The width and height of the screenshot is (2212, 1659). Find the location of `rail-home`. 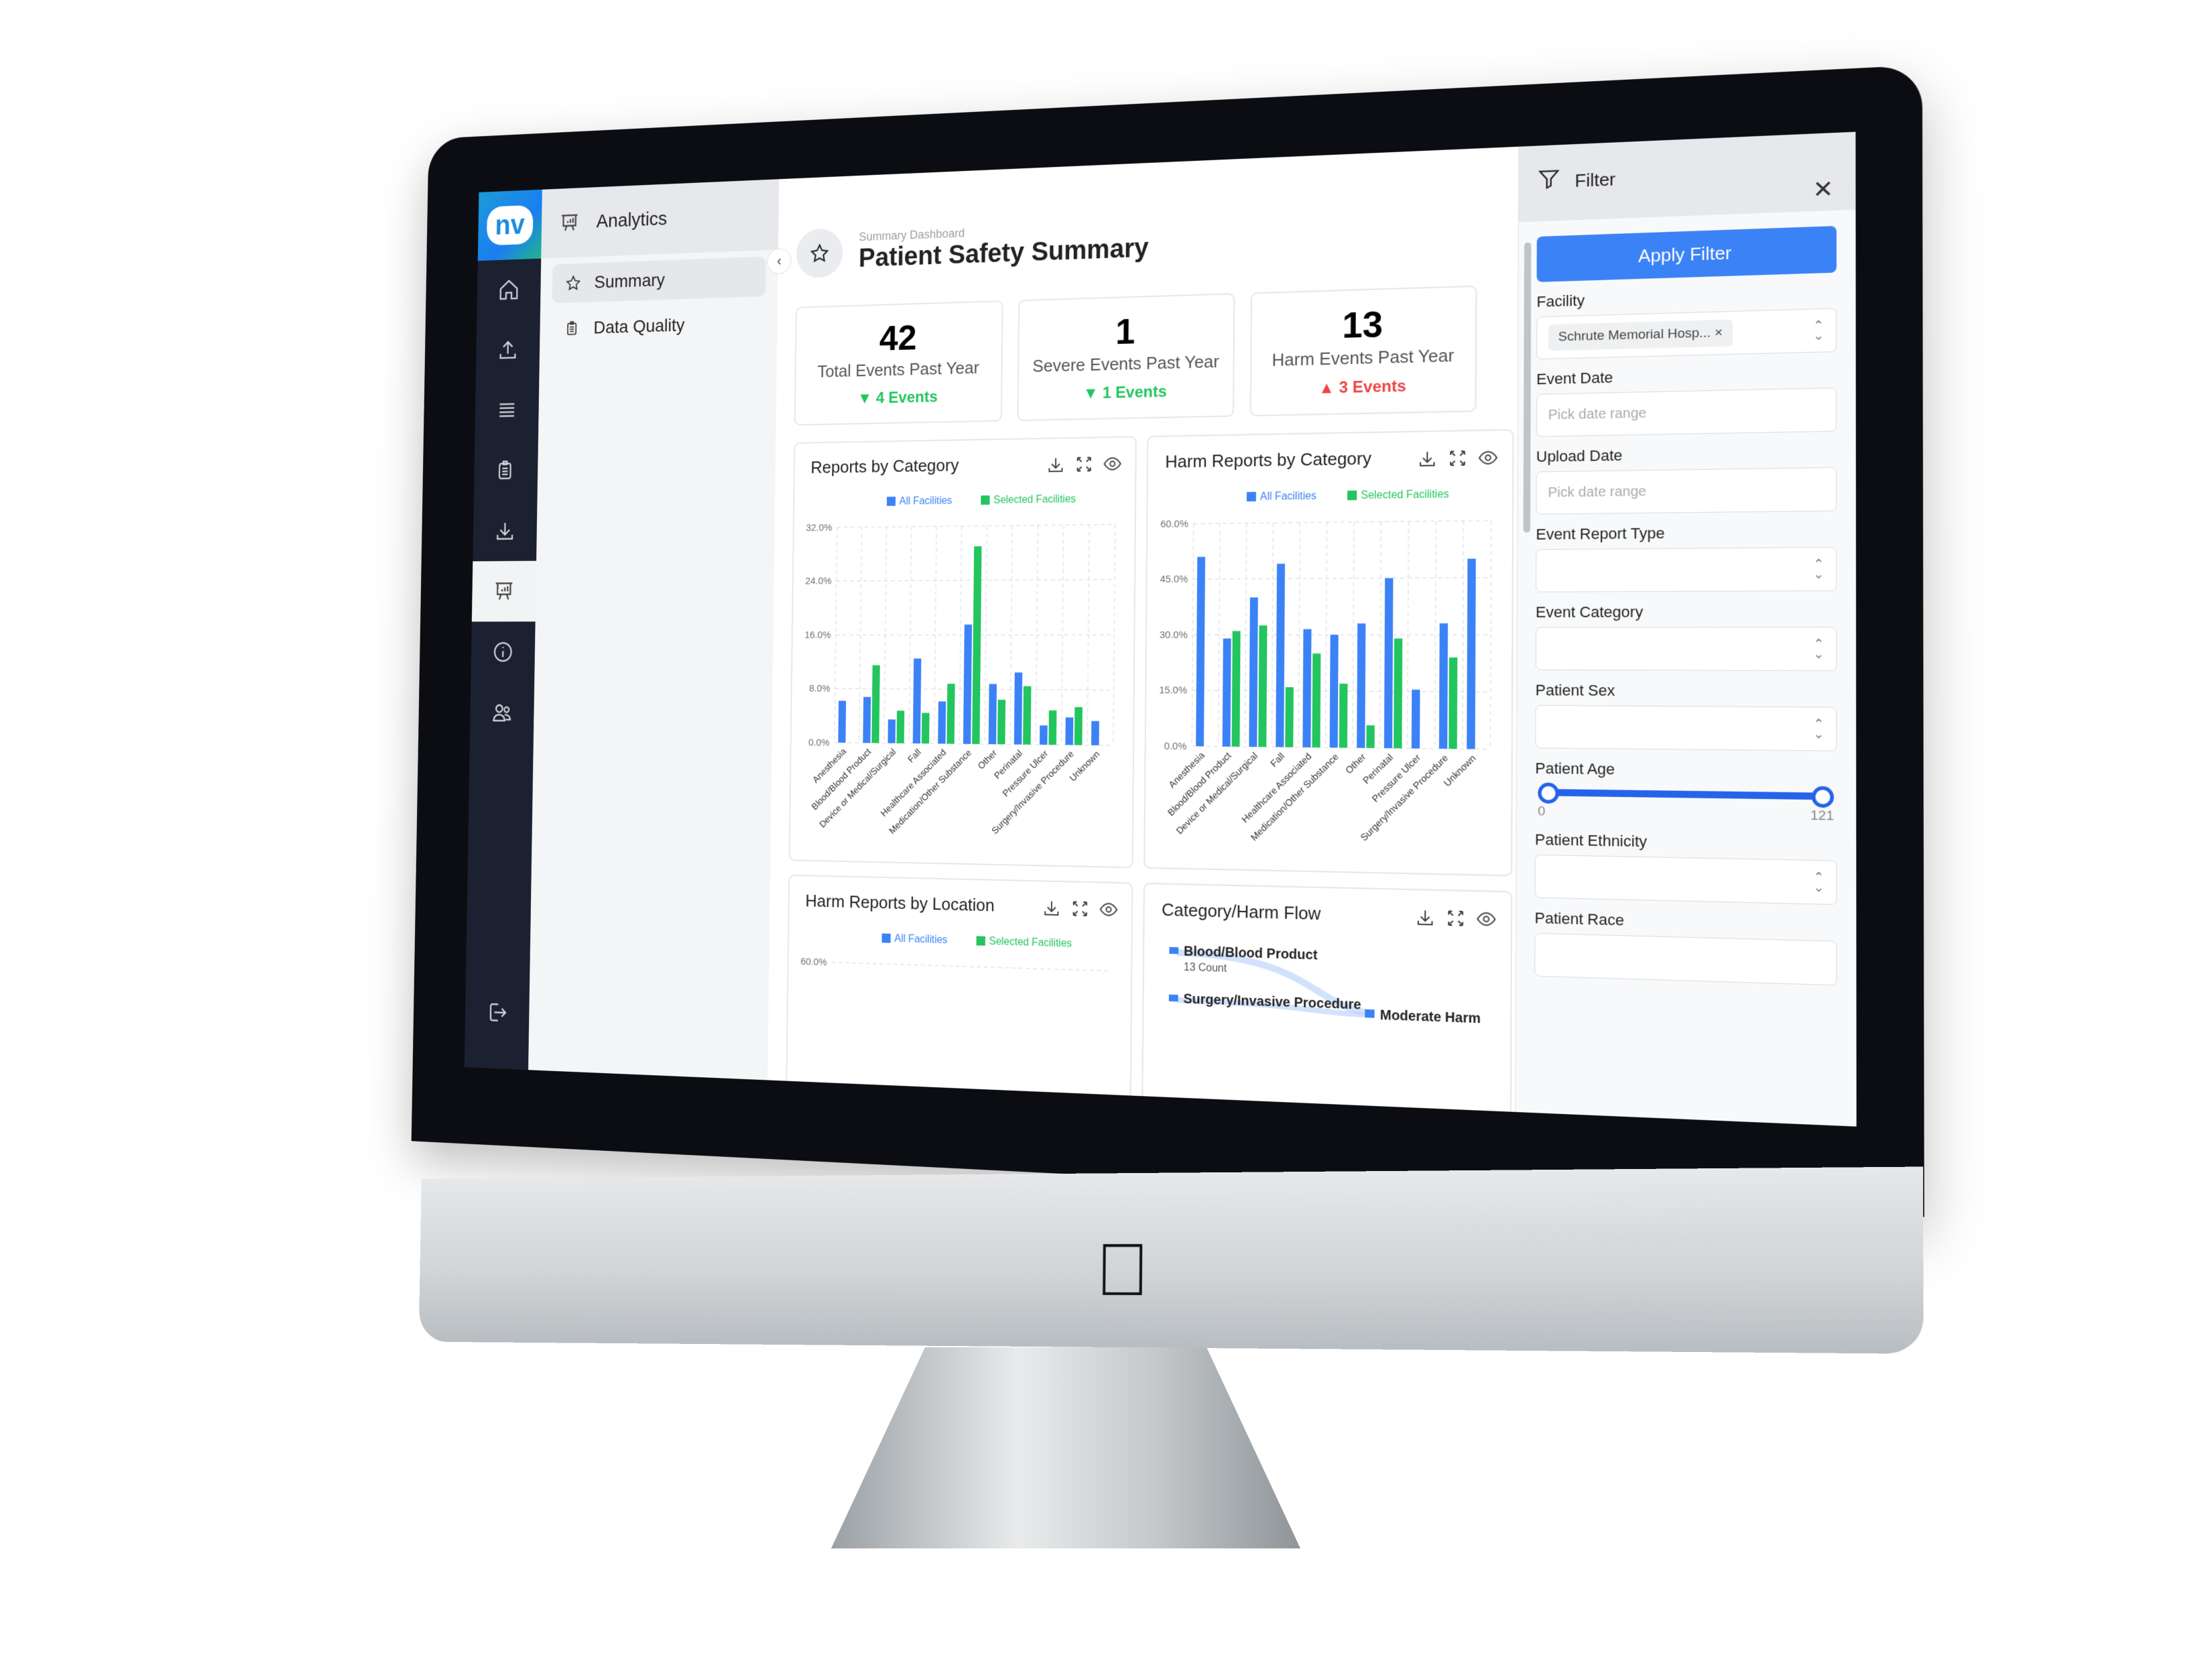

rail-home is located at coordinates (509, 290).